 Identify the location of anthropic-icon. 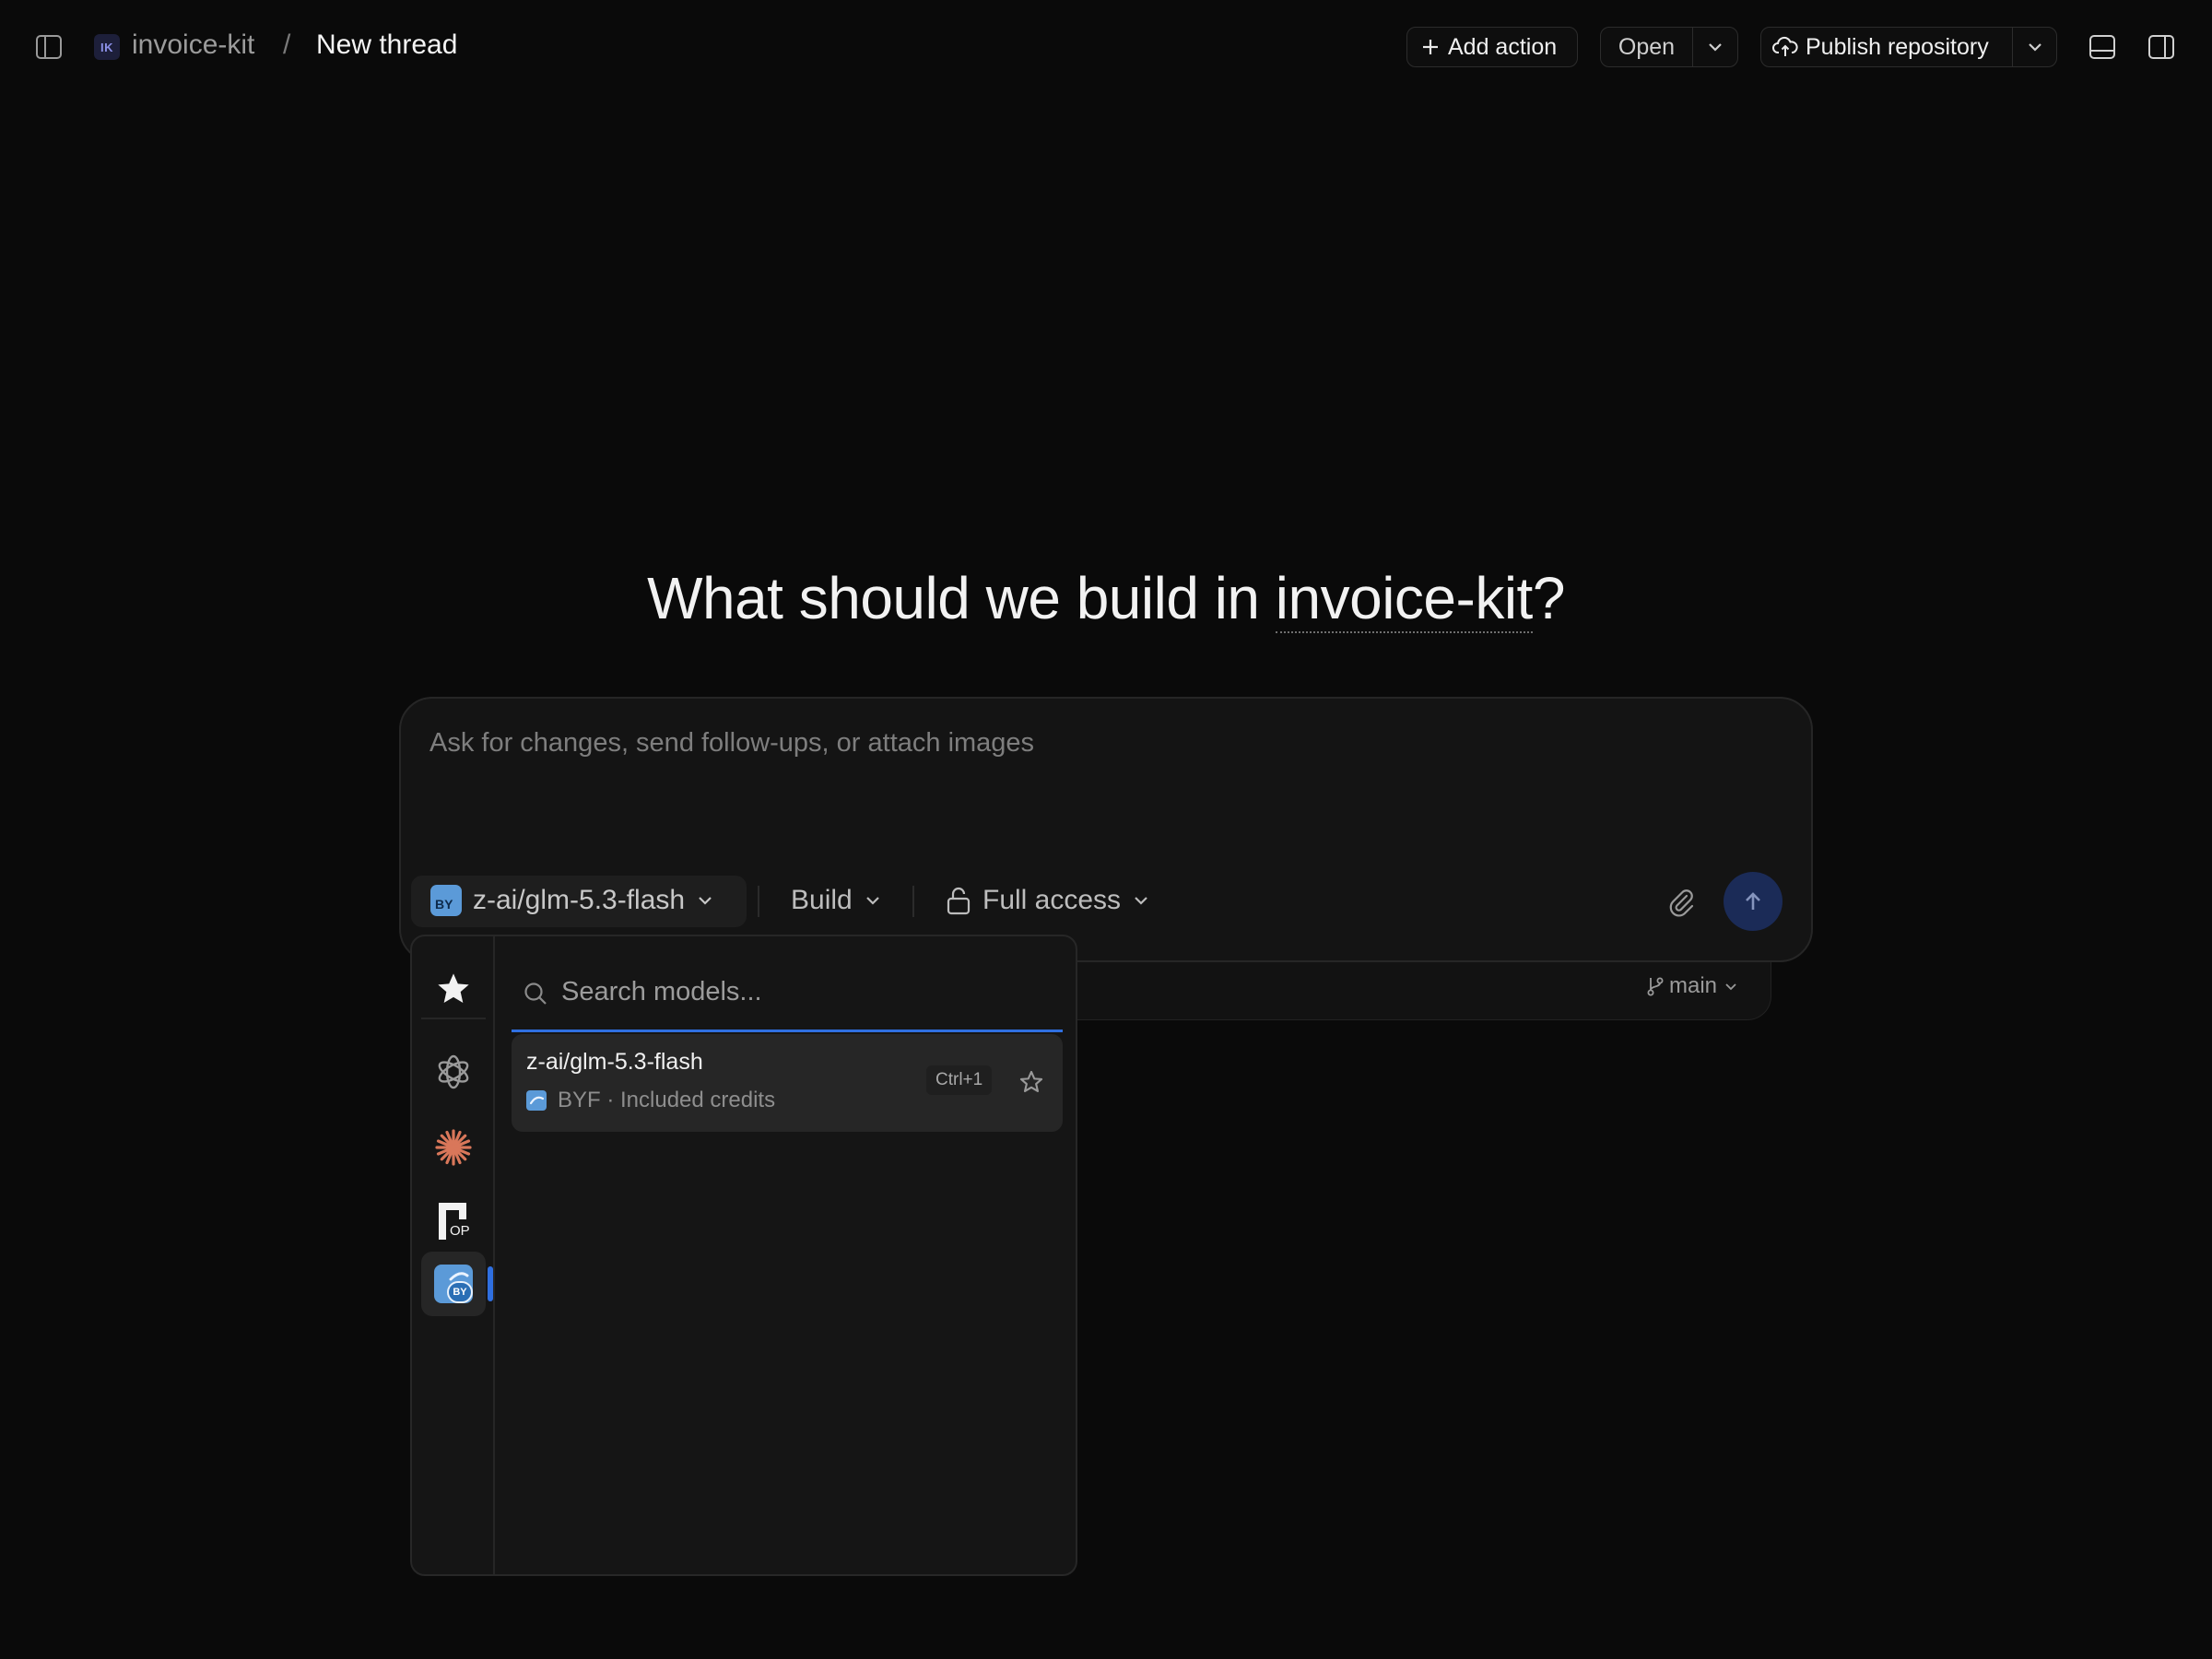
(453, 1147).